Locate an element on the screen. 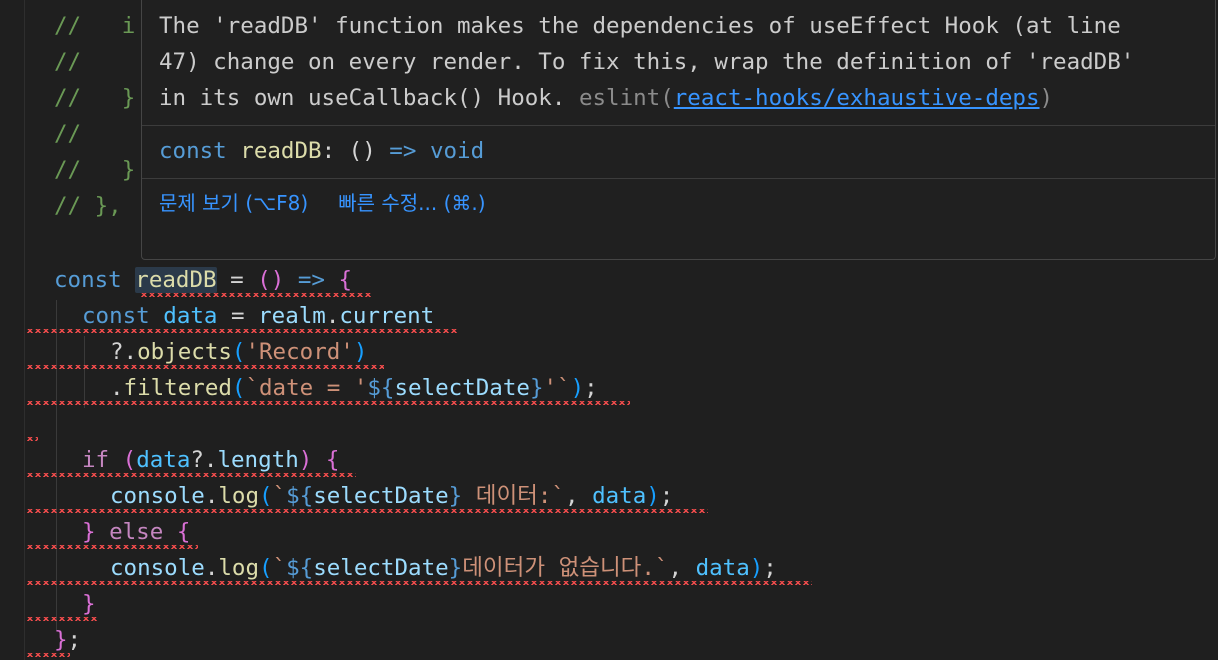 The width and height of the screenshot is (1218, 660). message-line: in its own useCallback() Hook. is located at coordinates (362, 98).